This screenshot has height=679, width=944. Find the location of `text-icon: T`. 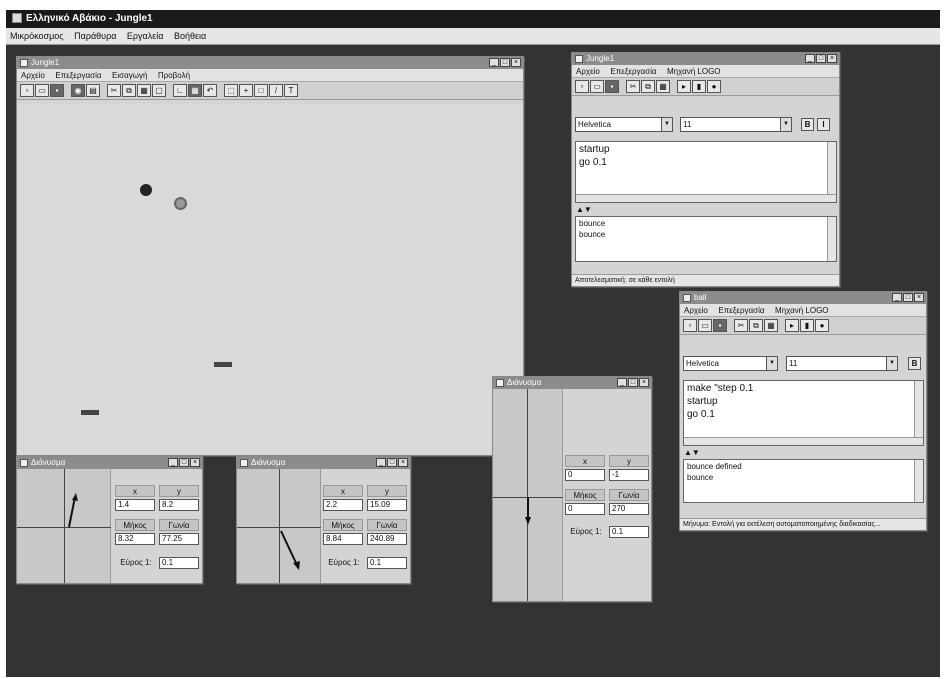

text-icon: T is located at coordinates (291, 90).